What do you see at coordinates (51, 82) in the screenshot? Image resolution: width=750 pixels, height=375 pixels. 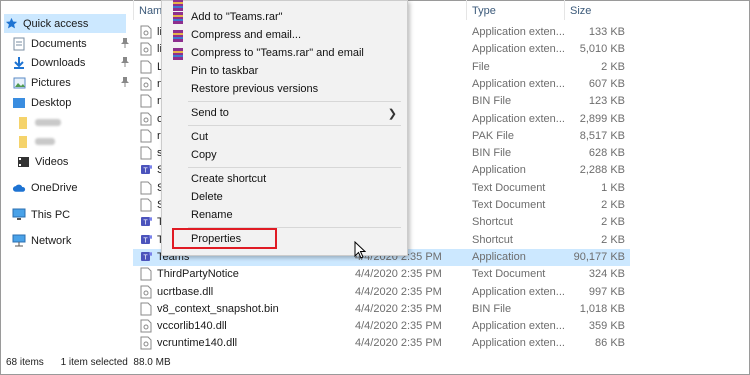 I see `nav-item-label: Pictures` at bounding box center [51, 82].